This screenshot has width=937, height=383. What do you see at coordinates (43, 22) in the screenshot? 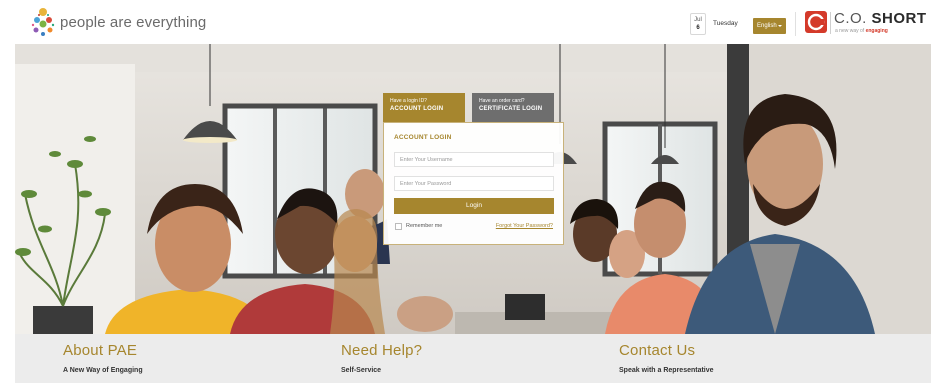
I see `people-logo-icon` at bounding box center [43, 22].